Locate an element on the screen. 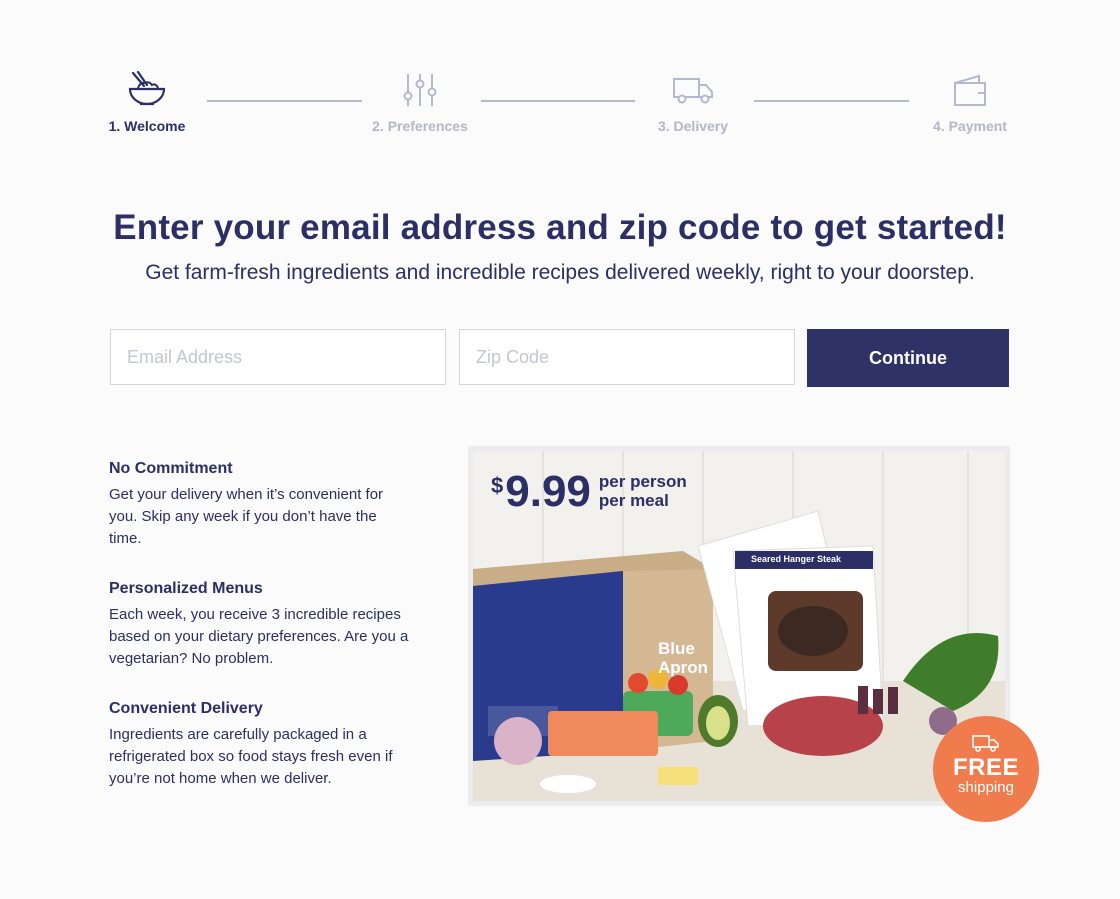 The height and width of the screenshot is (899, 1120). step-delivery: 3. Delivery is located at coordinates (693, 102).